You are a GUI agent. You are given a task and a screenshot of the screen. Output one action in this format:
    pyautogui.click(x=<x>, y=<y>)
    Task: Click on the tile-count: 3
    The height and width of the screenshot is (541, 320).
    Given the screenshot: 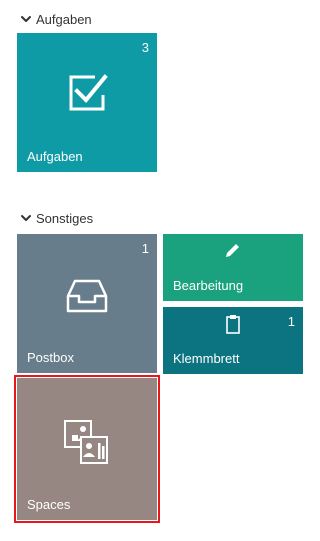 What is the action you would take?
    pyautogui.click(x=145, y=47)
    